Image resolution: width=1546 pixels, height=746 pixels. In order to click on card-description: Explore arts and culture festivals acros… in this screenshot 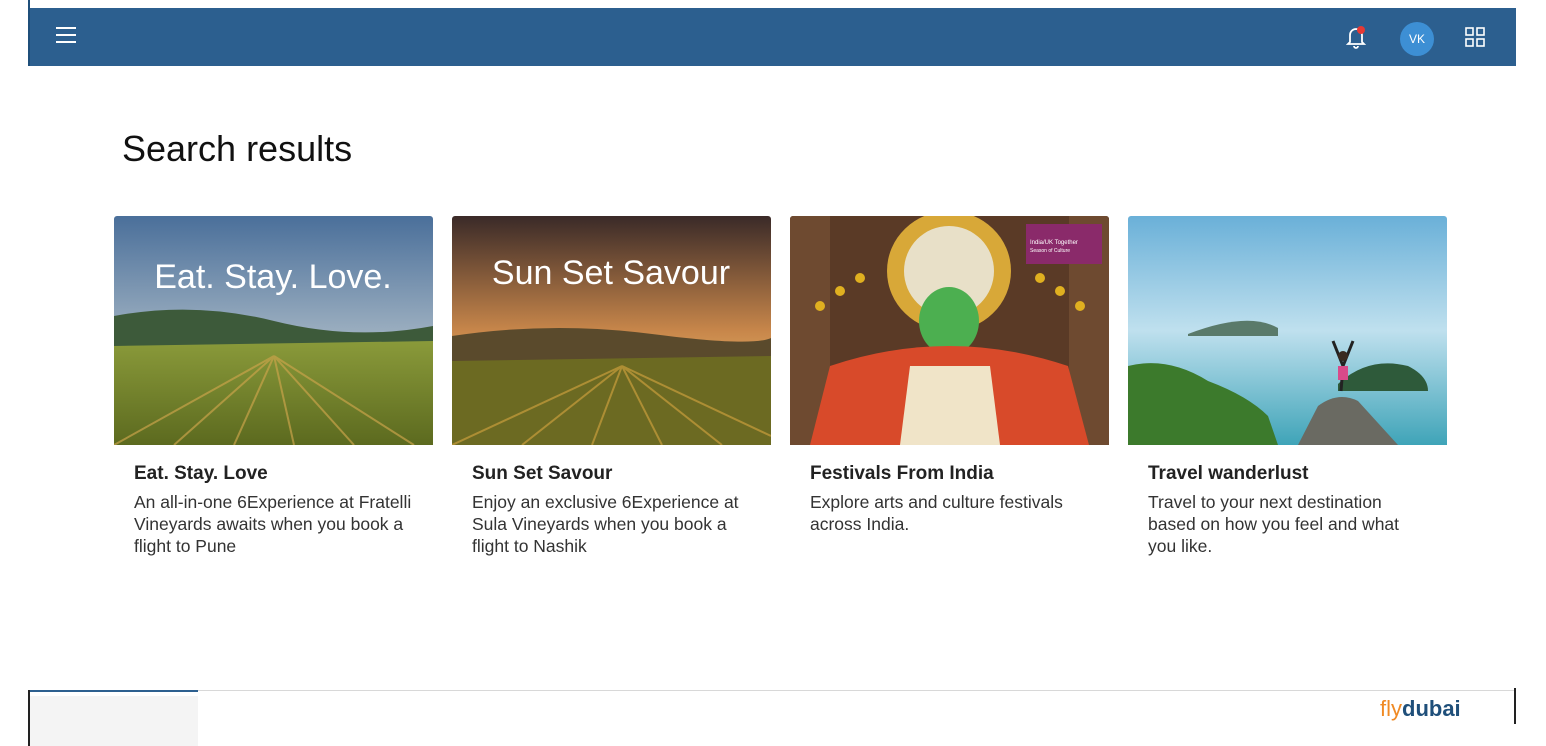, I will do `click(936, 513)`.